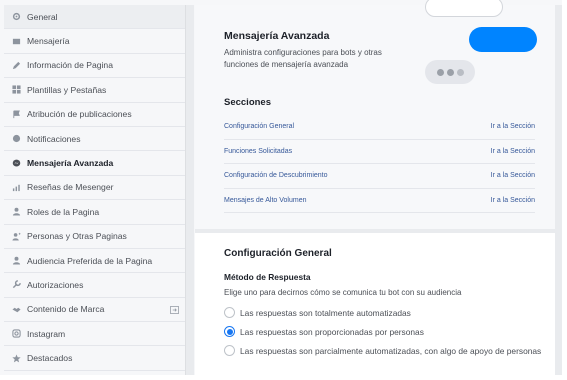  I want to click on sidebar-item-label: Reseñas de Mesenger, so click(70, 187).